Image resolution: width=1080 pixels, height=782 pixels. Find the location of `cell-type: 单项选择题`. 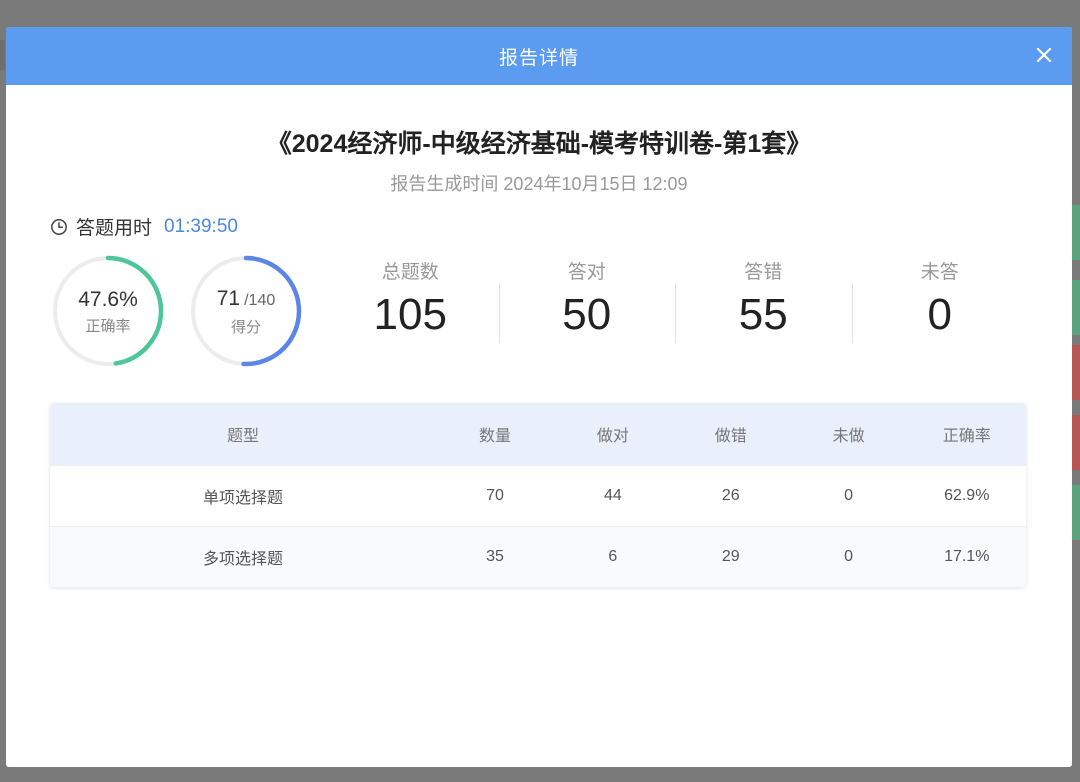

cell-type: 单项选择题 is located at coordinates (243, 496).